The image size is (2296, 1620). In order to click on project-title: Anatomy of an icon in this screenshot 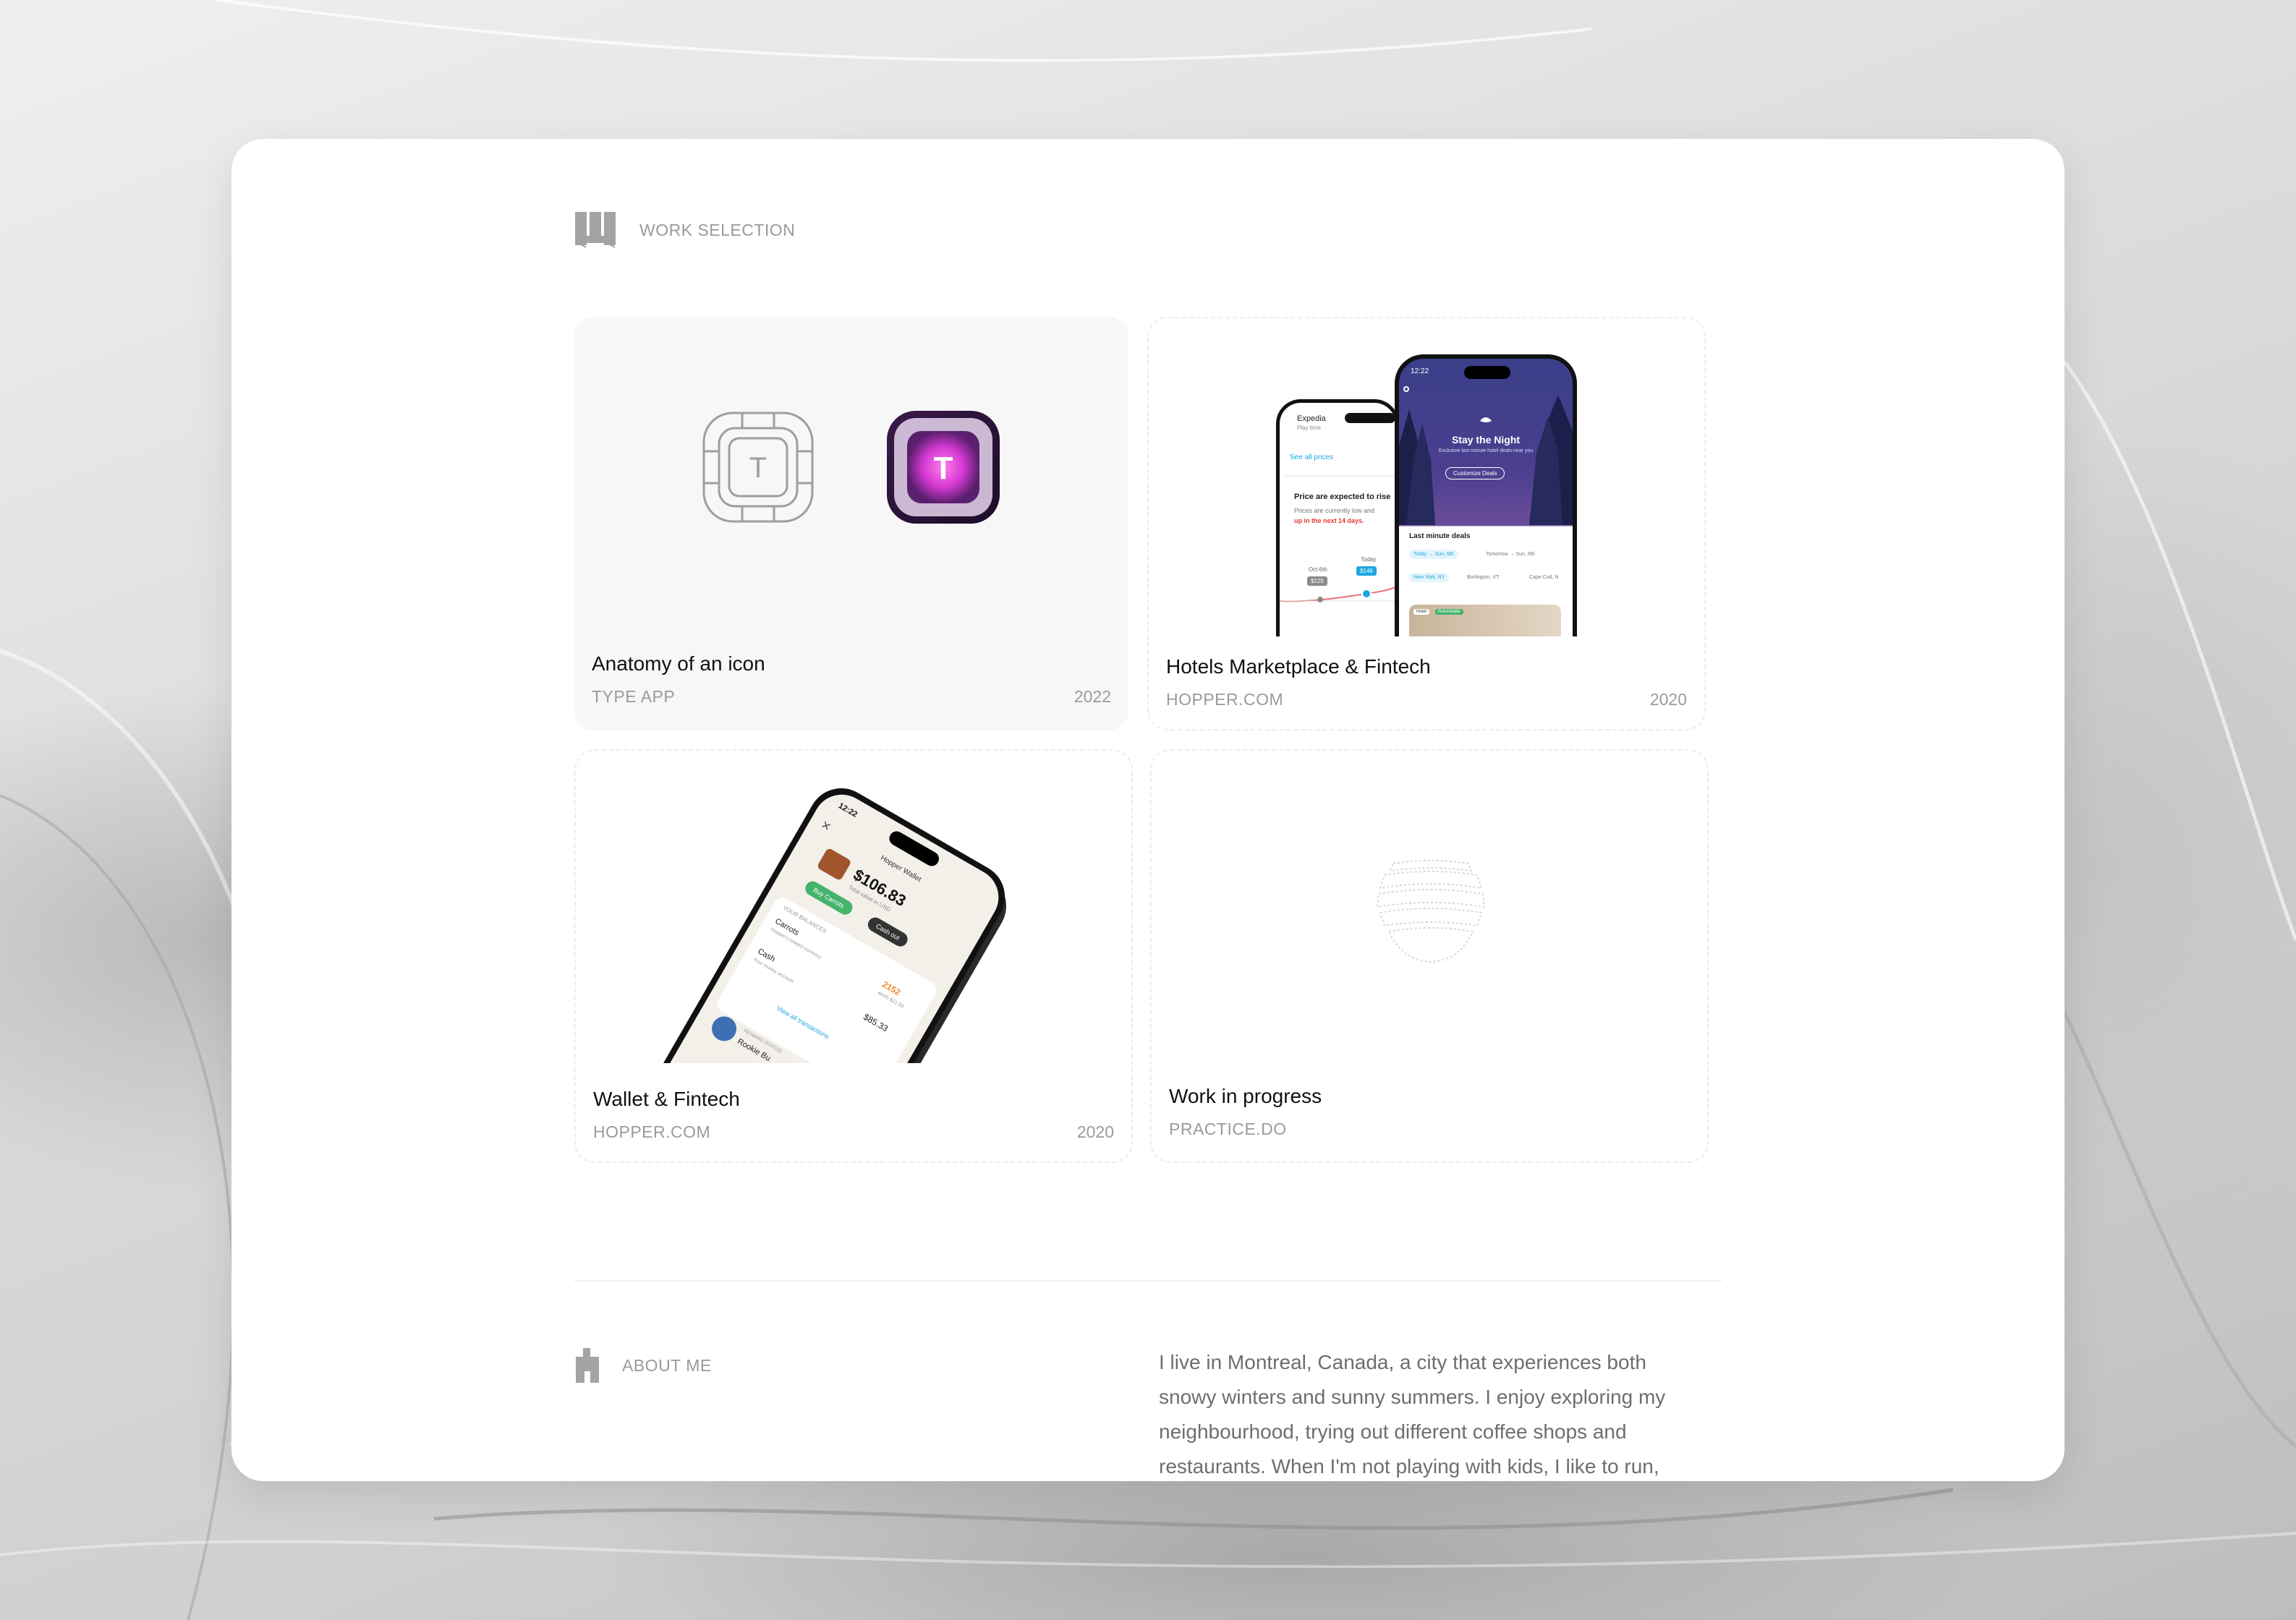, I will do `click(678, 663)`.